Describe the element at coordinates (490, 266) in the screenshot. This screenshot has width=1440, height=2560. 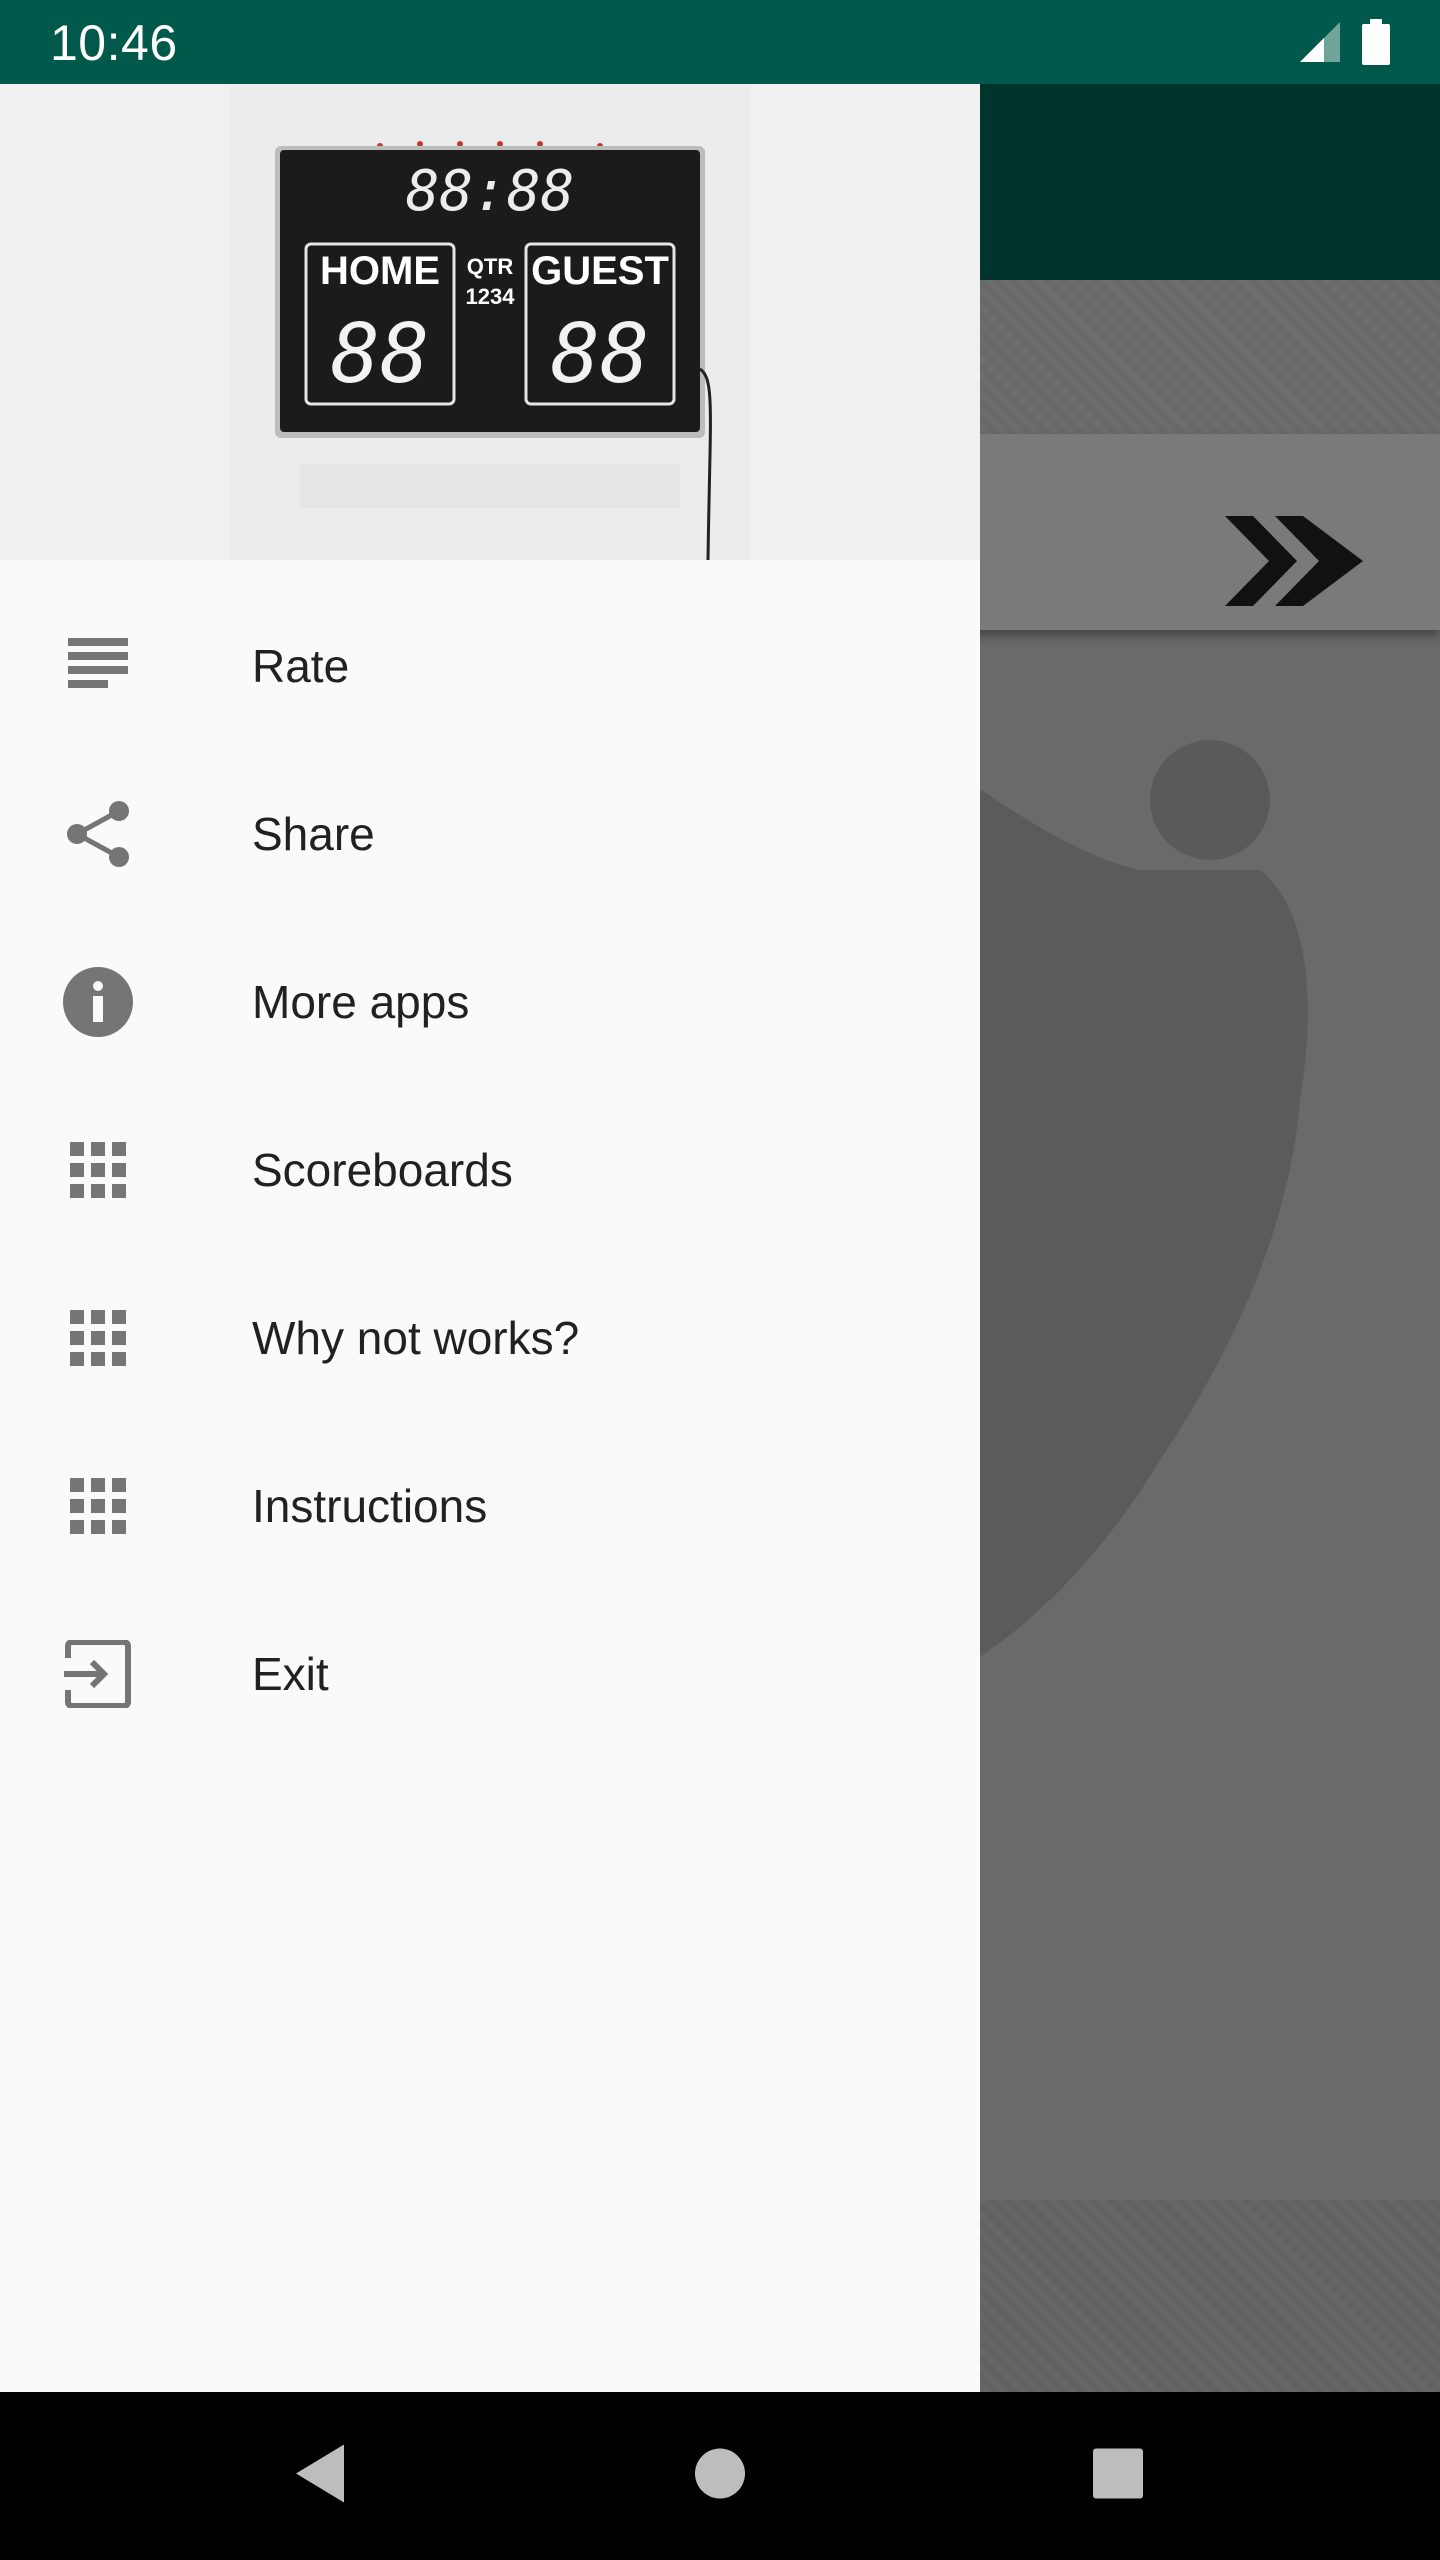
I see `scoreboard-qtr-label: QTR` at that location.